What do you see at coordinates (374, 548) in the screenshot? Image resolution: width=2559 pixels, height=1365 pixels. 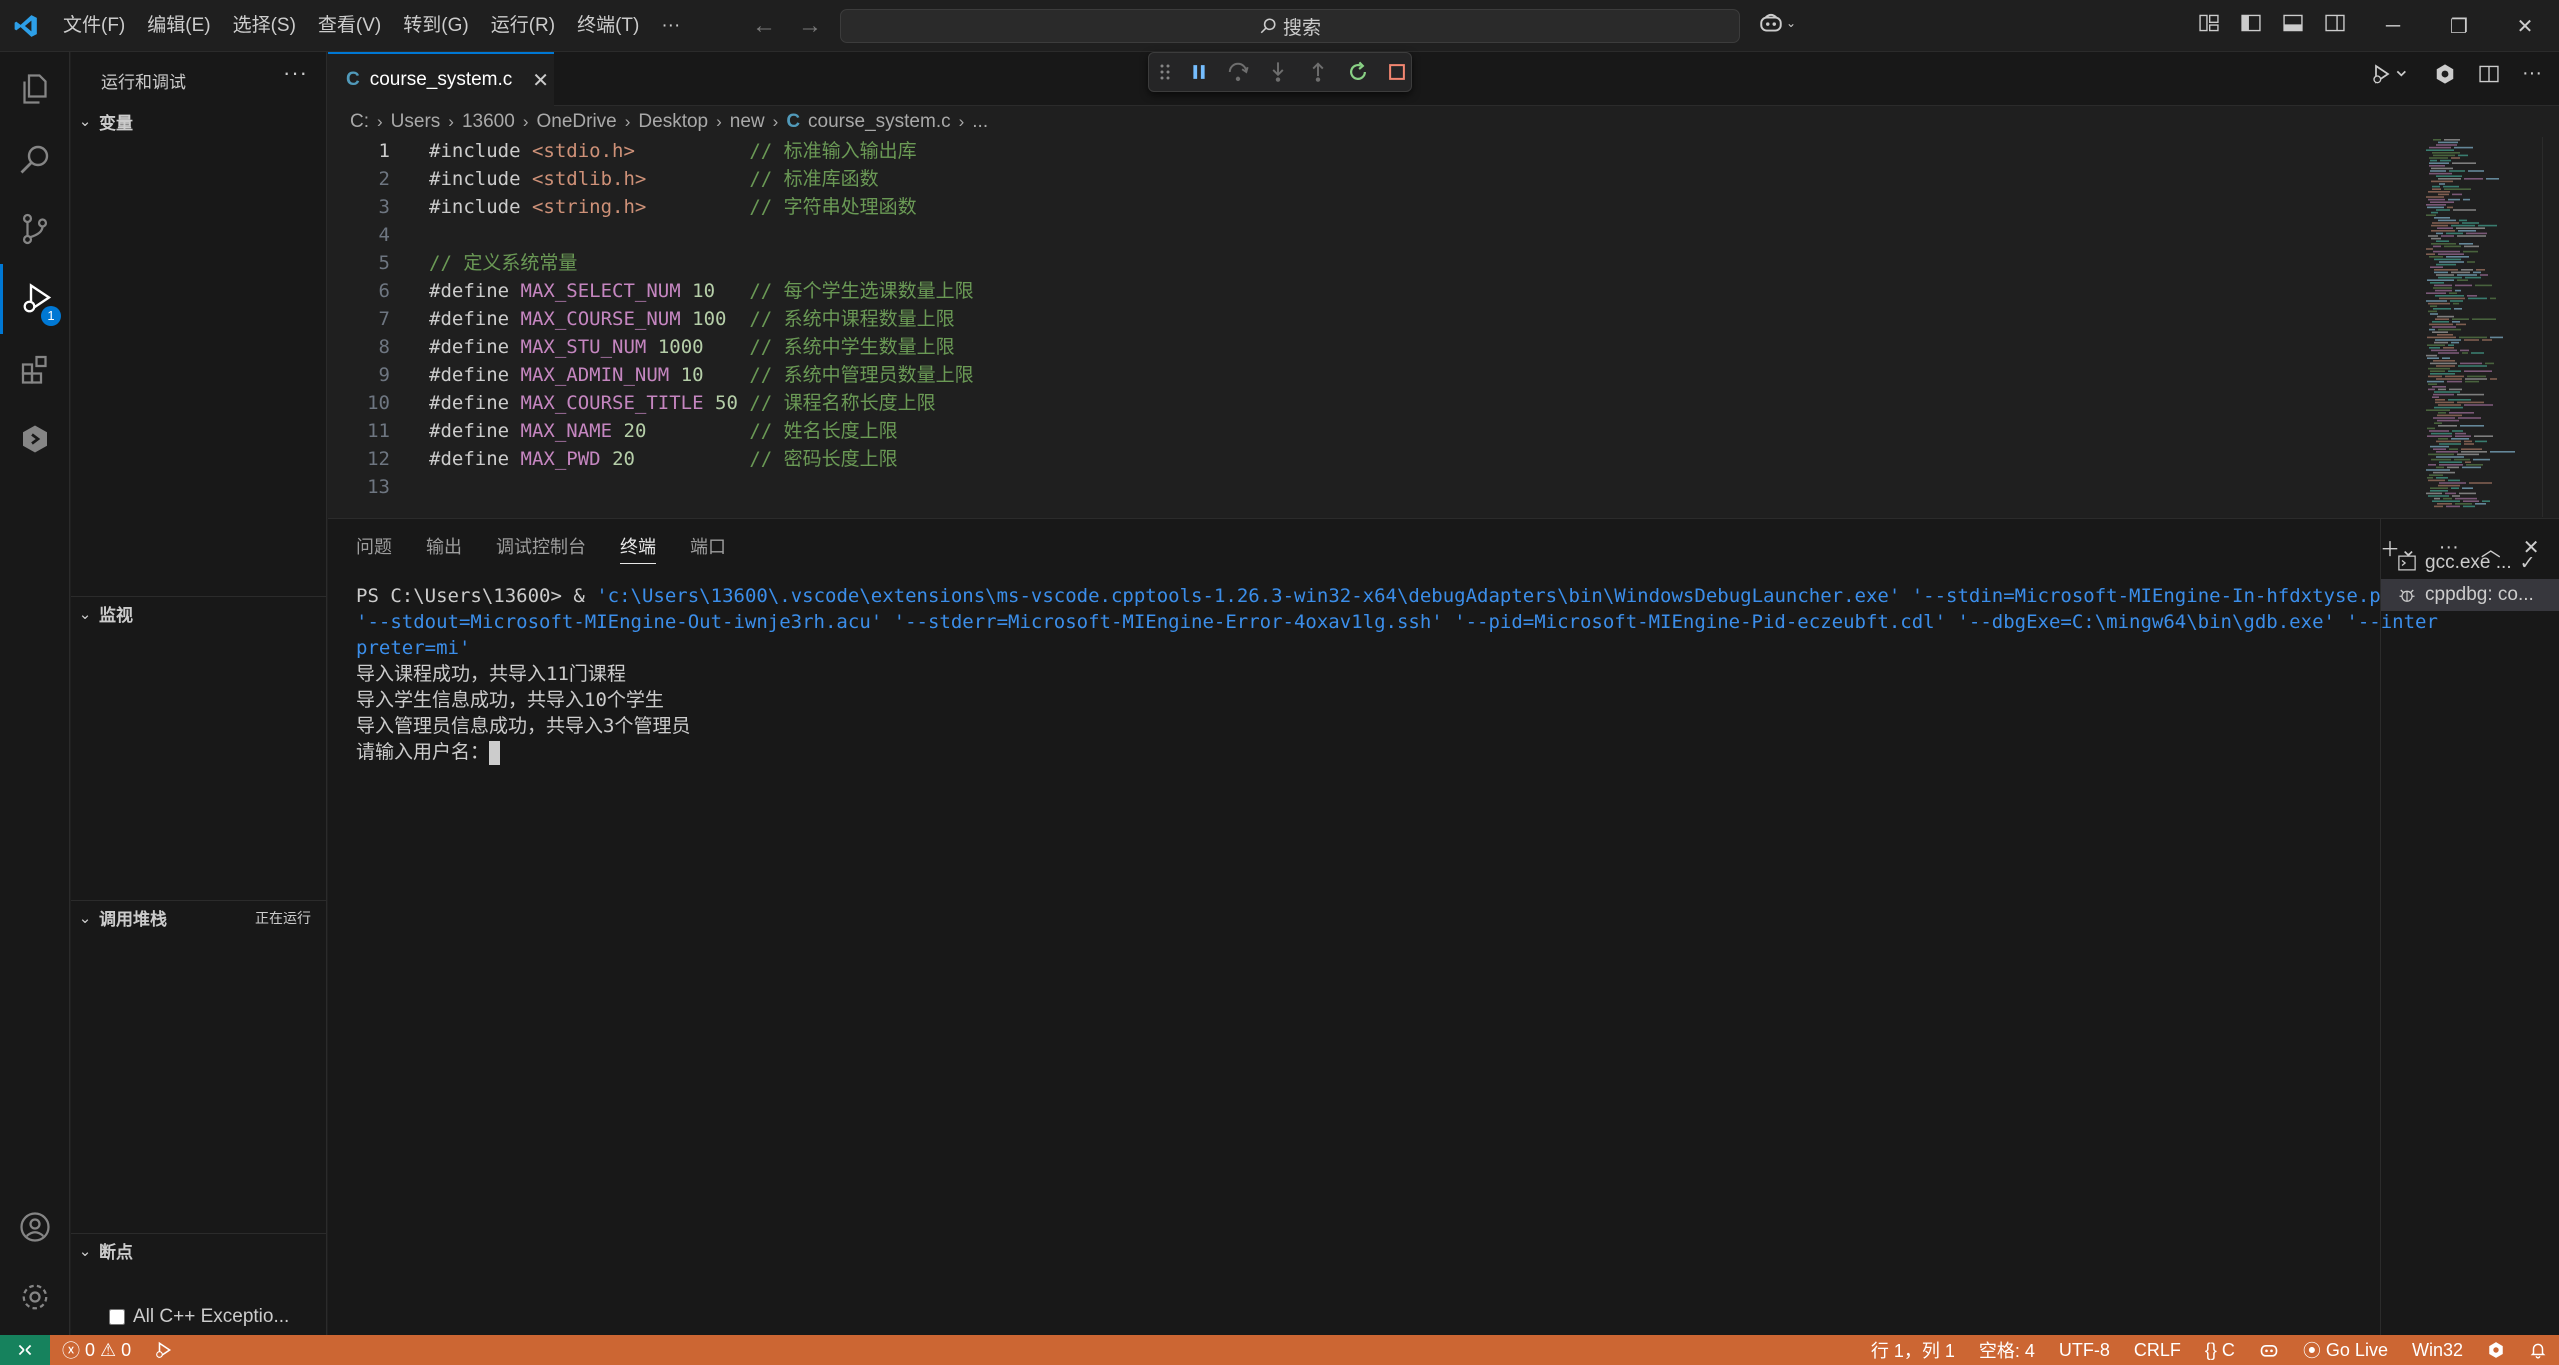 I see `tab-problems: 问题` at bounding box center [374, 548].